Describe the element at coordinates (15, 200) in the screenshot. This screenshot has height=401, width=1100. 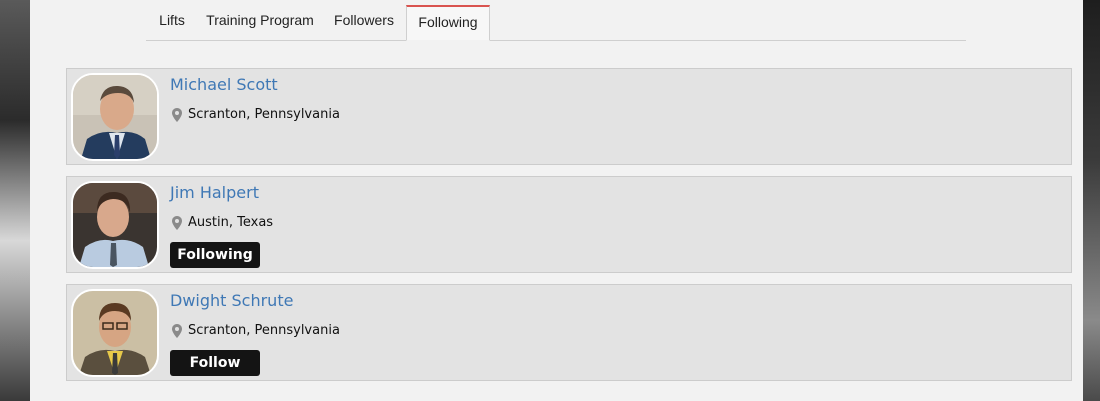
I see `background-photo-left` at that location.